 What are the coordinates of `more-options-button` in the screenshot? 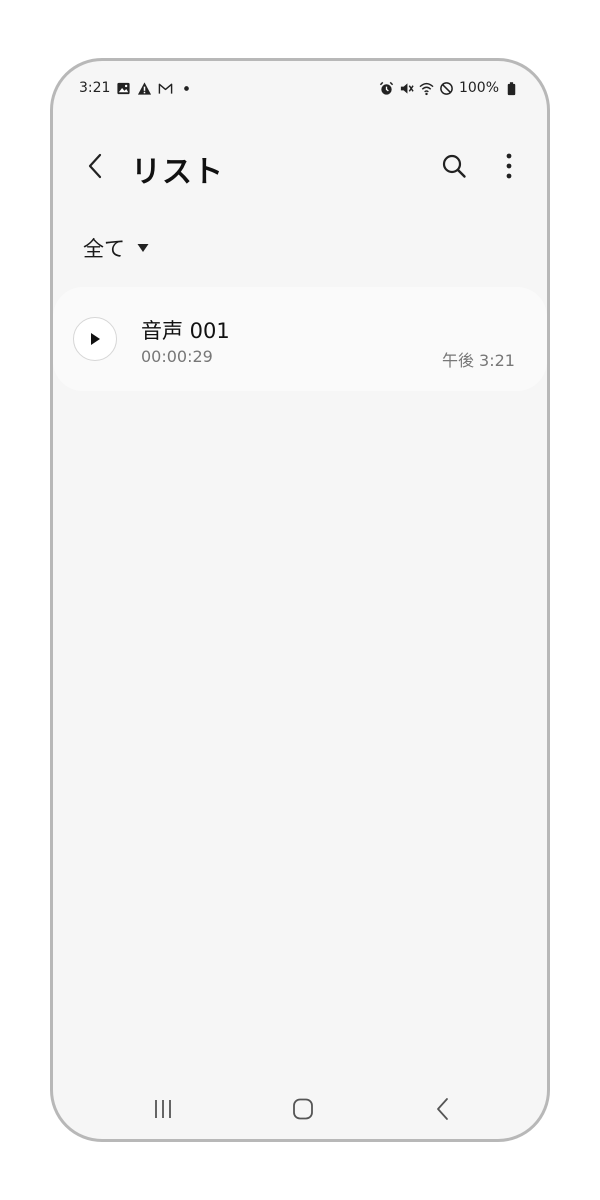 It's located at (509, 166).